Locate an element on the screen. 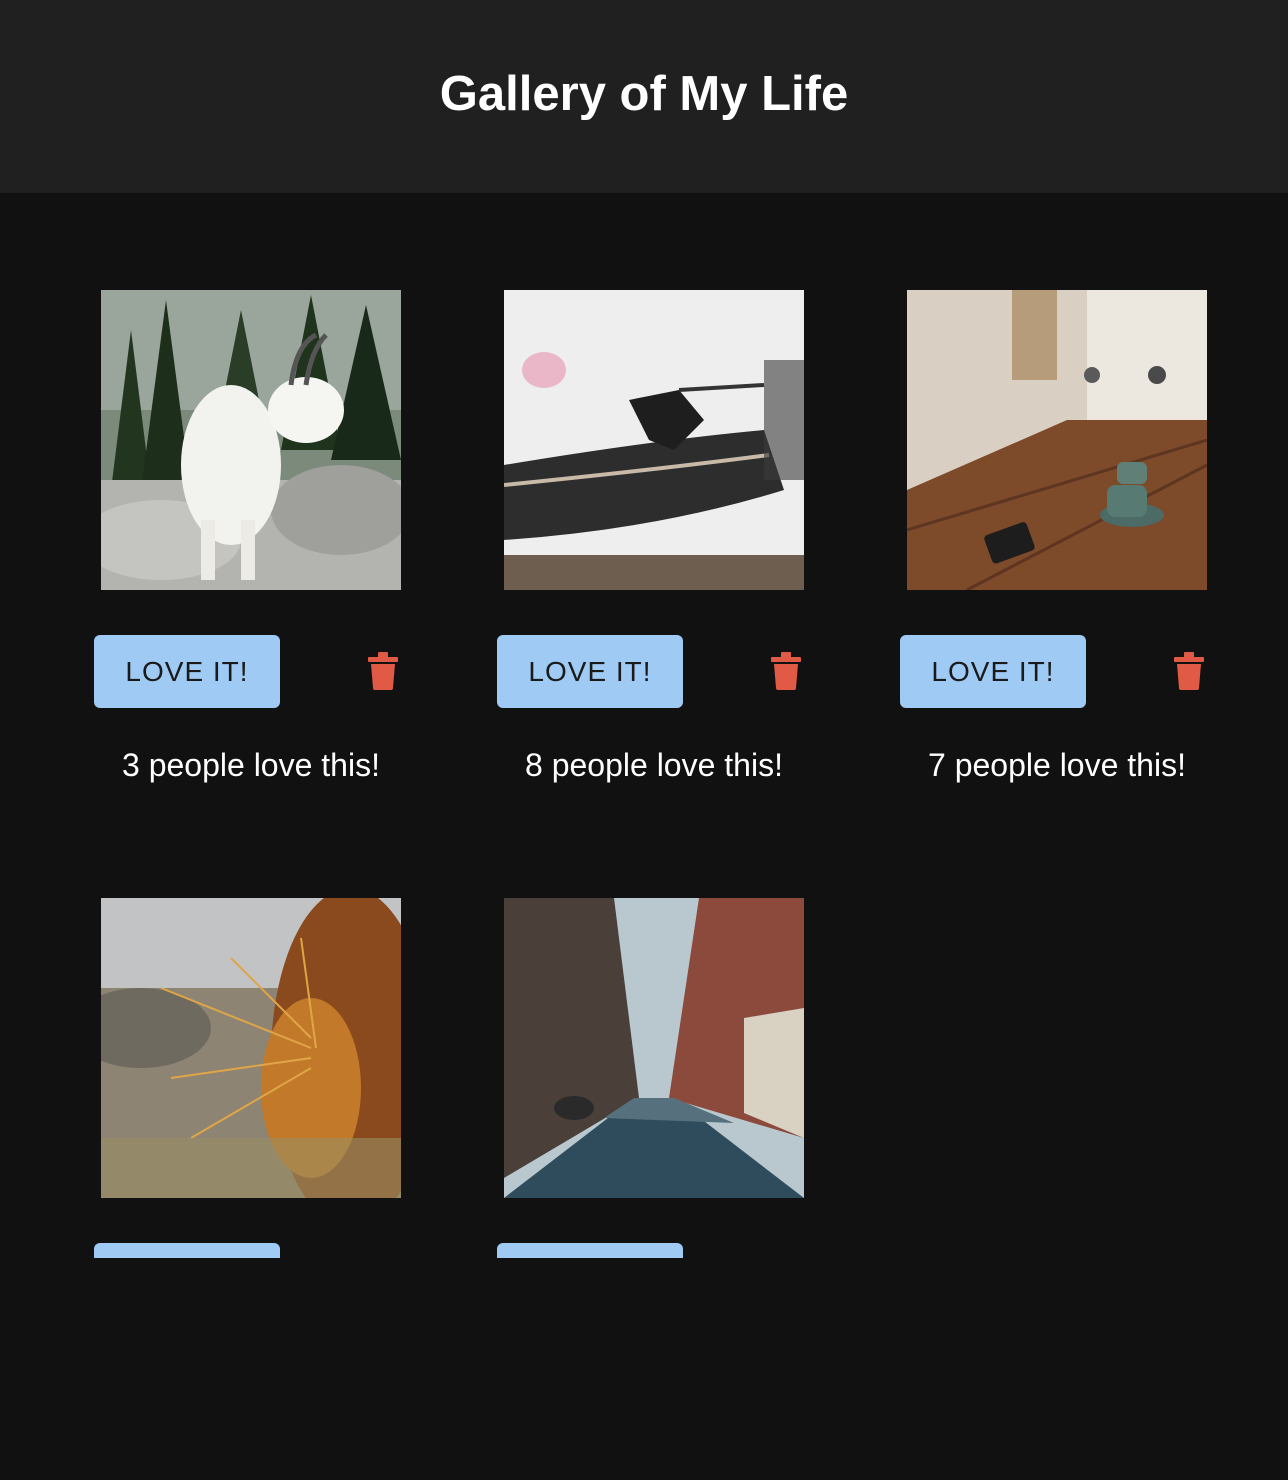 The width and height of the screenshot is (1288, 1480). page-header: Gallery of My Life is located at coordinates (644, 96).